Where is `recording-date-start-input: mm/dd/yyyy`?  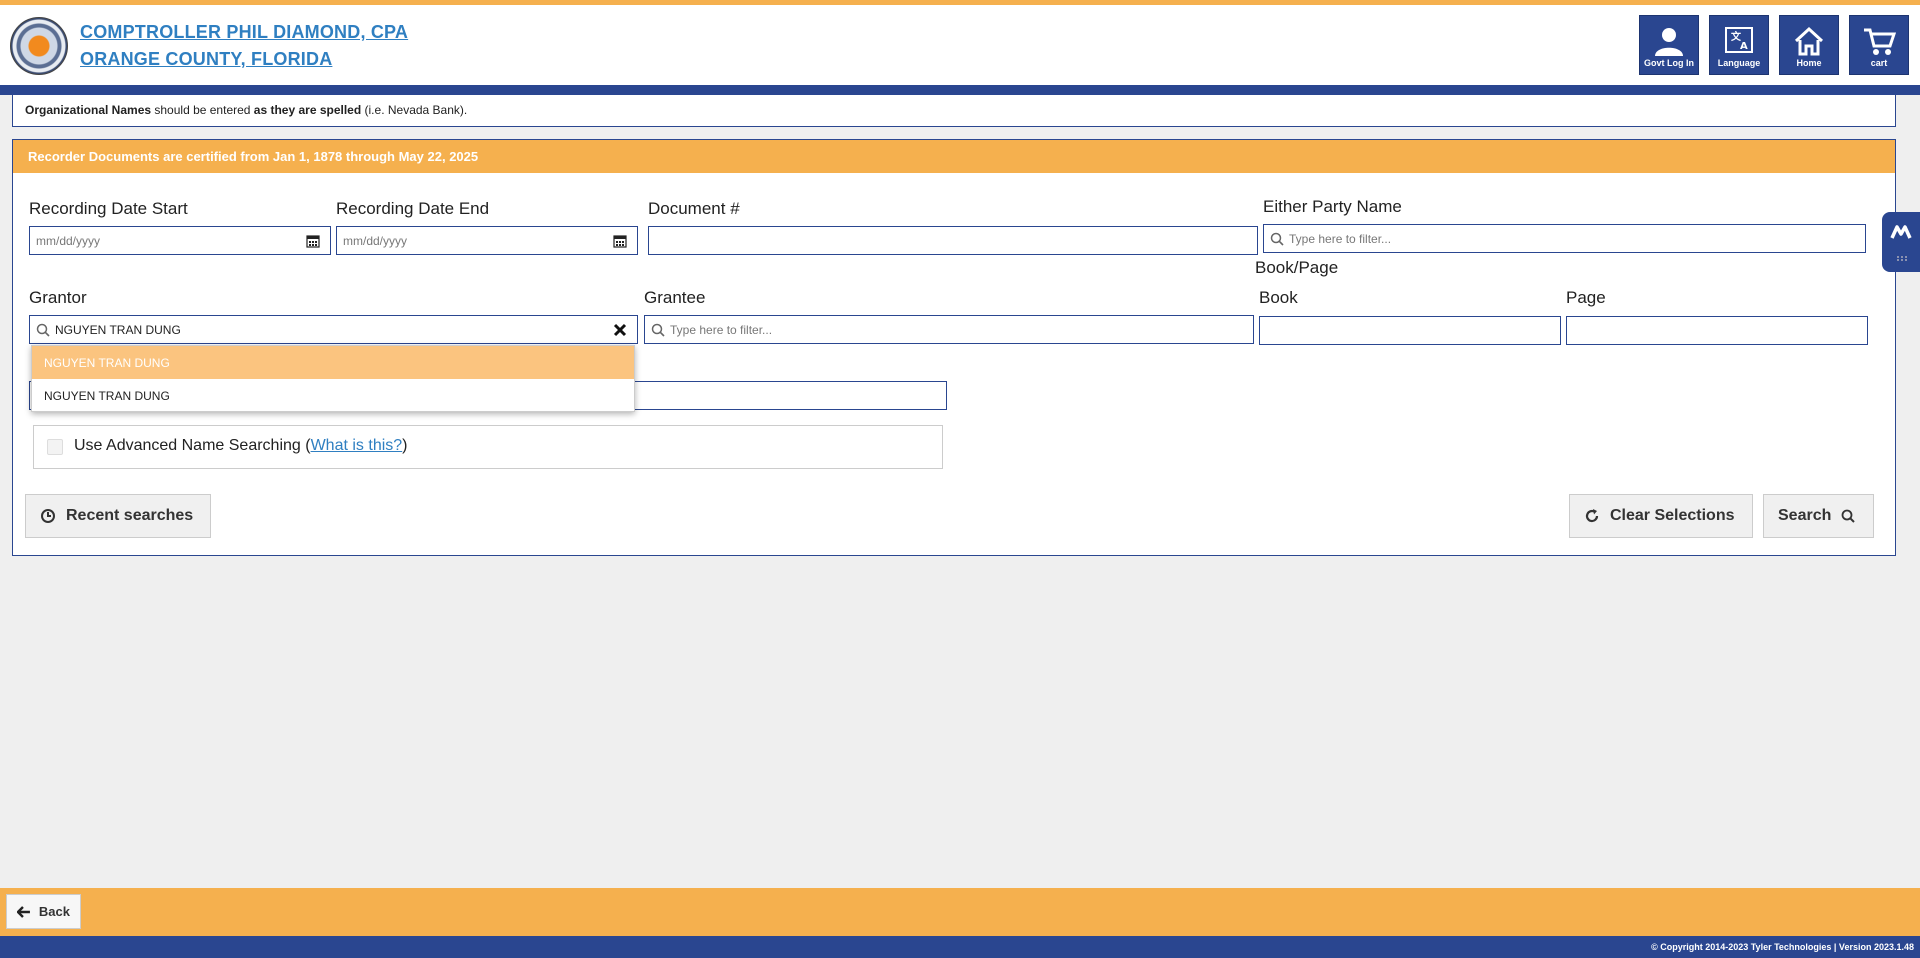
recording-date-start-input: mm/dd/yyyy is located at coordinates (180, 240).